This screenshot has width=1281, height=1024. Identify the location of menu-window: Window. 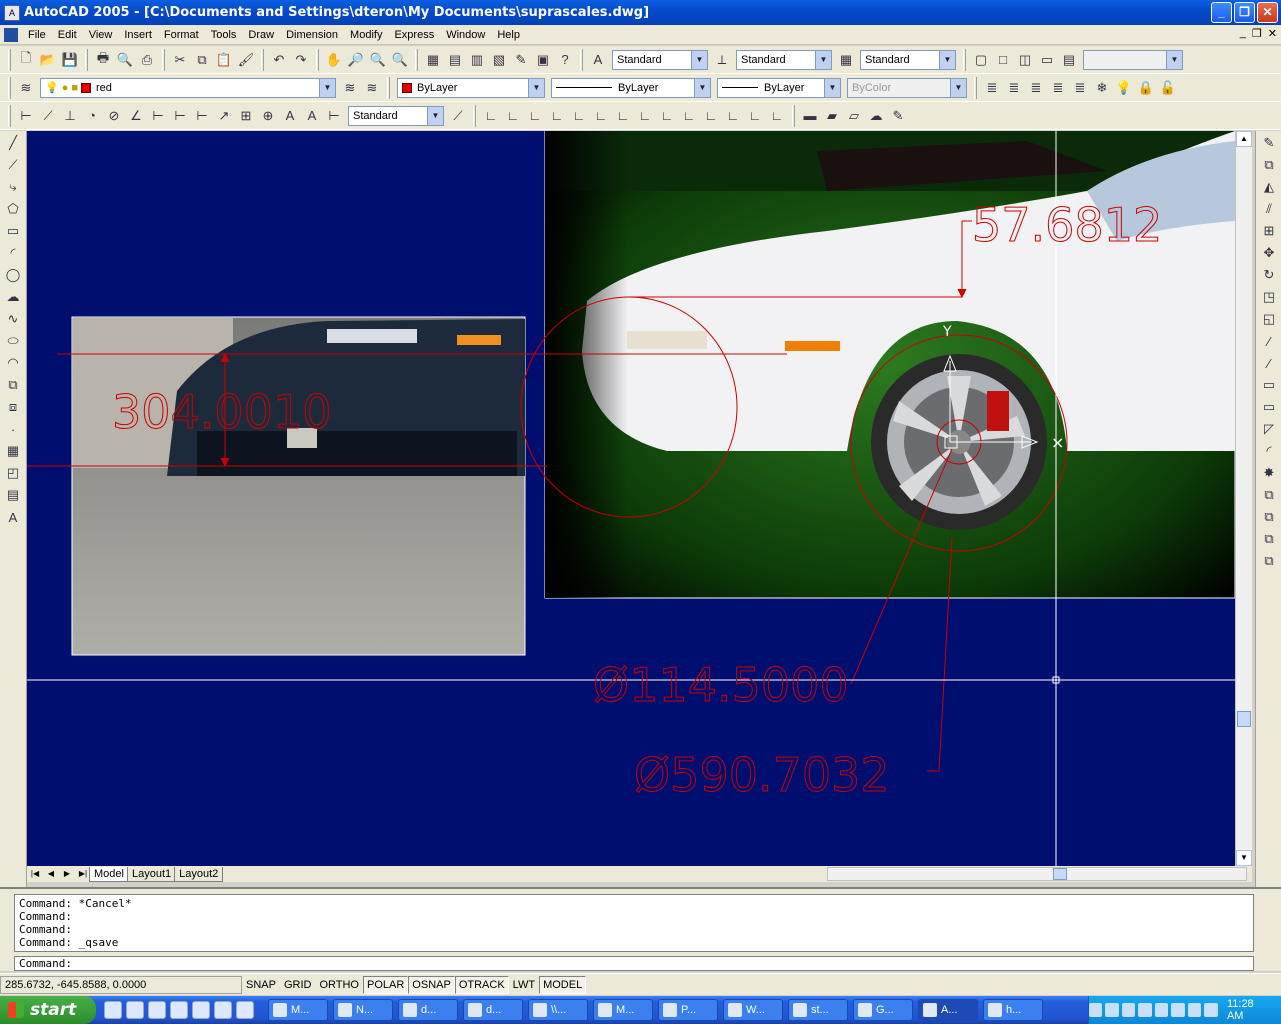
(465, 35).